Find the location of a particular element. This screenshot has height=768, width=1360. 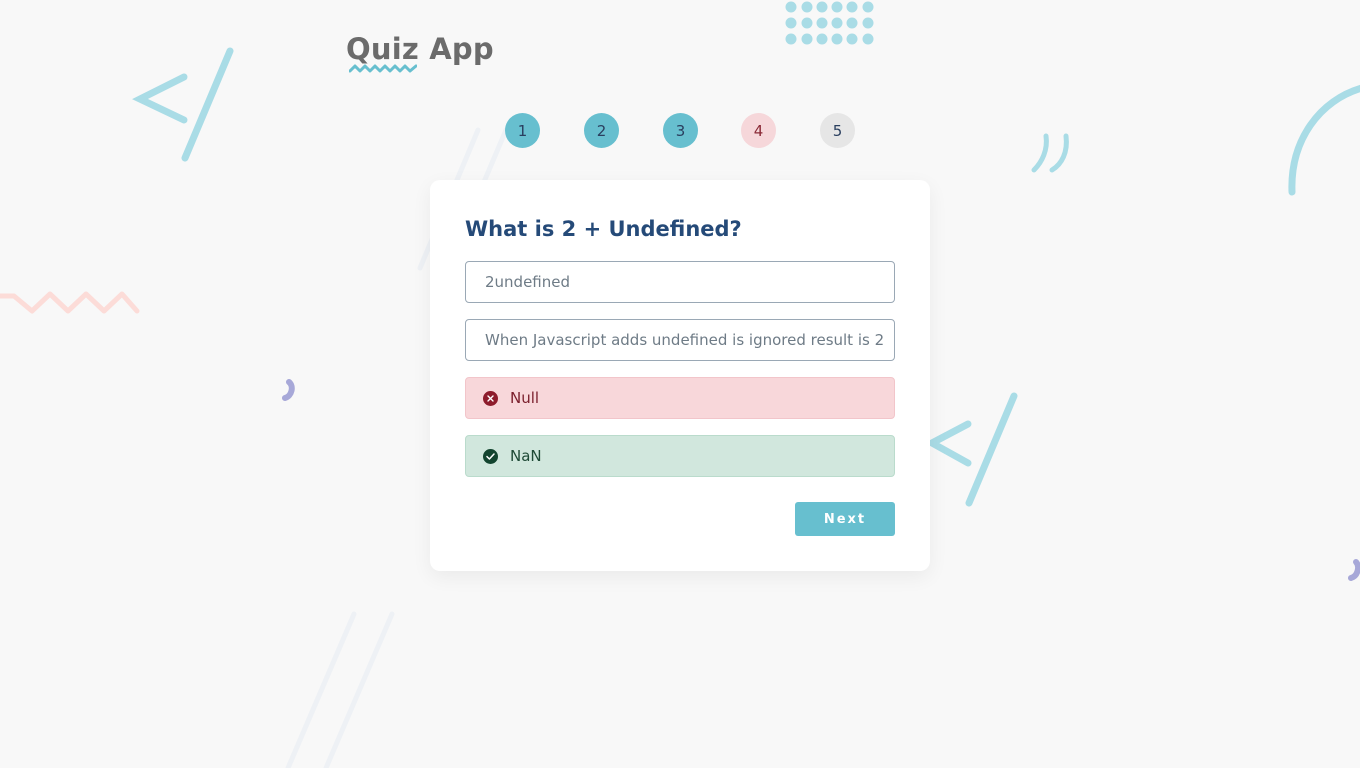

answer-option-correct: NaN is located at coordinates (680, 456).